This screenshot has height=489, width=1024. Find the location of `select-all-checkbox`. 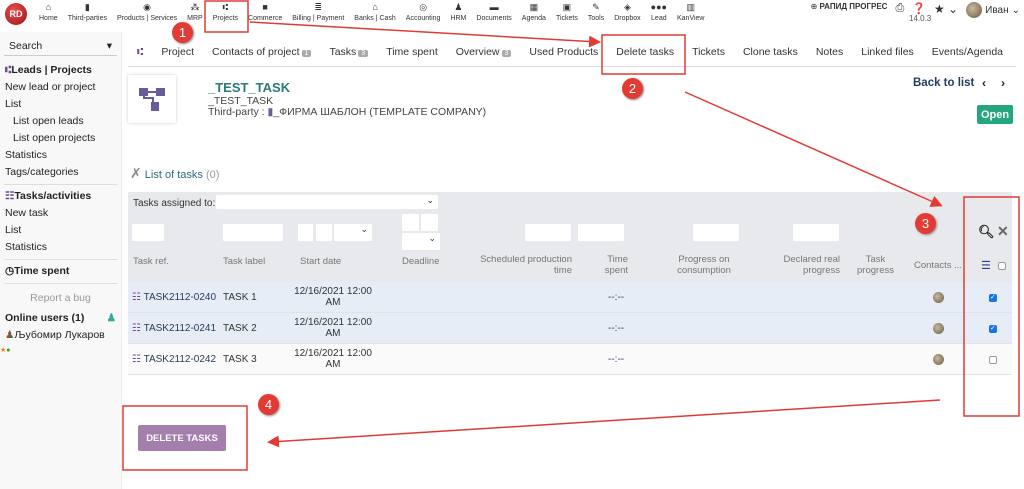

select-all-checkbox is located at coordinates (1002, 266).